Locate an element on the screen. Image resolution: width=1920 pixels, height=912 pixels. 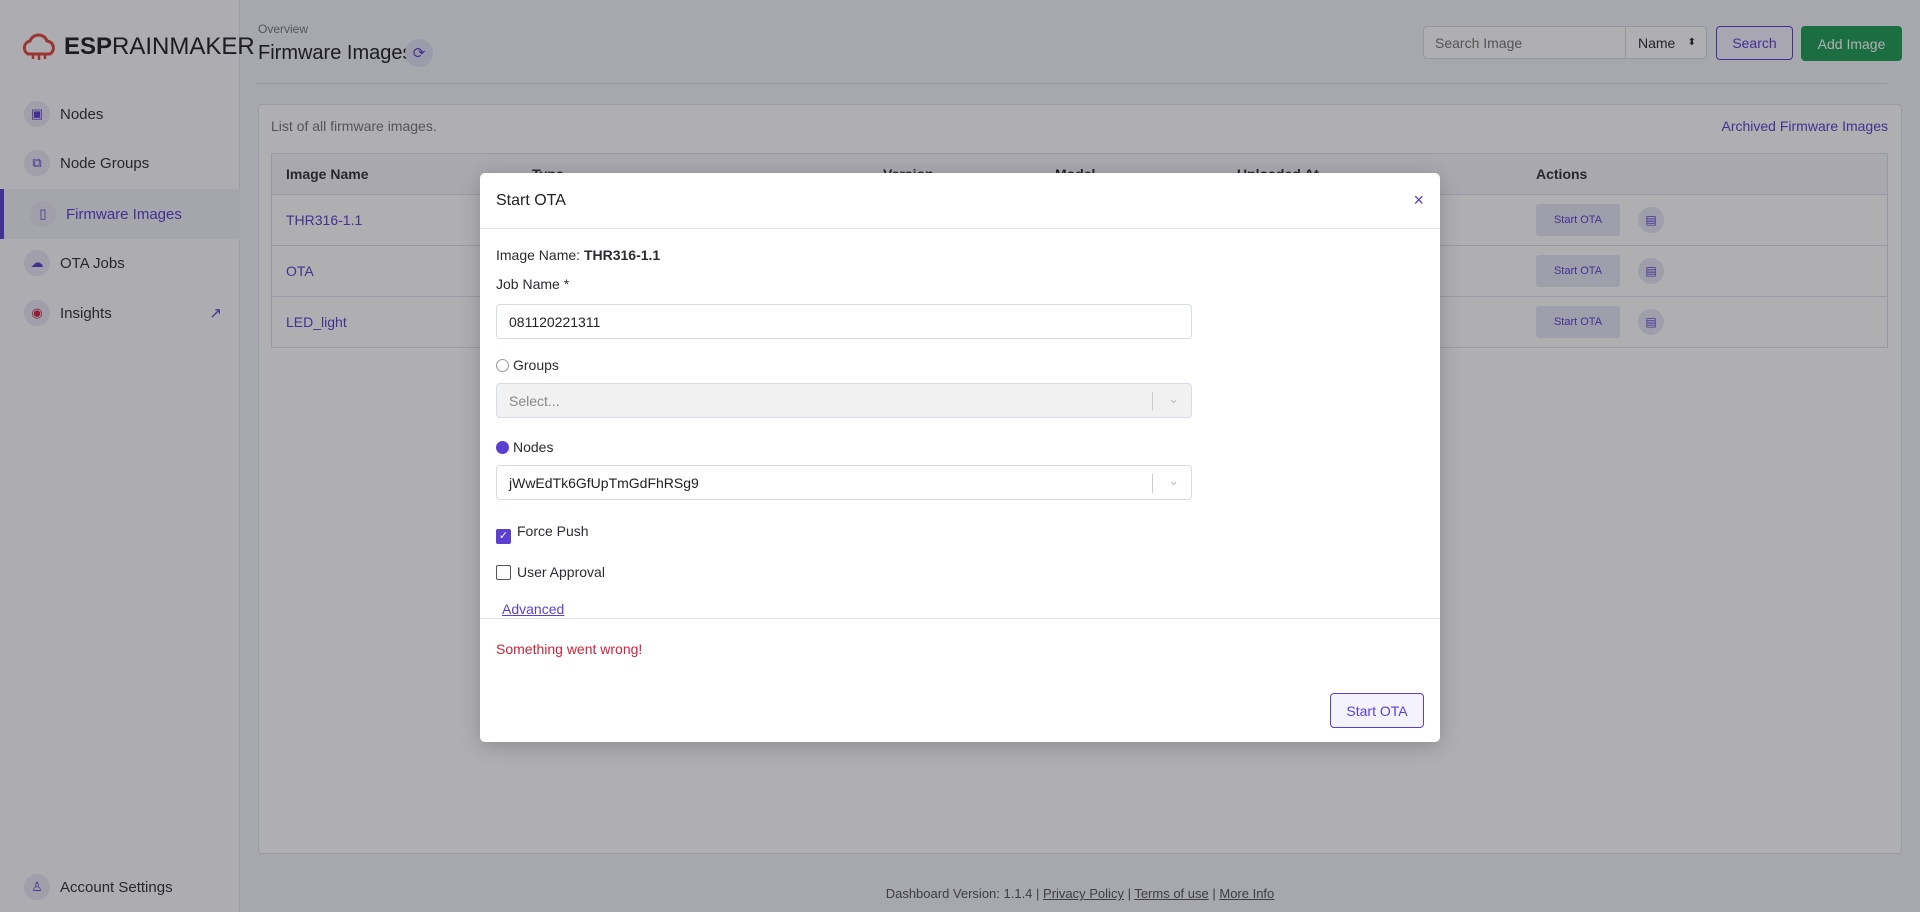
groups-radio: Groups is located at coordinates (527, 365).